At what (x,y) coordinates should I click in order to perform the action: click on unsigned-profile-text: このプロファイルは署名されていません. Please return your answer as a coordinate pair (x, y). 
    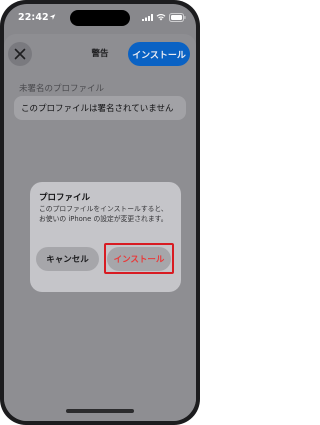
    Looking at the image, I should click on (97, 109).